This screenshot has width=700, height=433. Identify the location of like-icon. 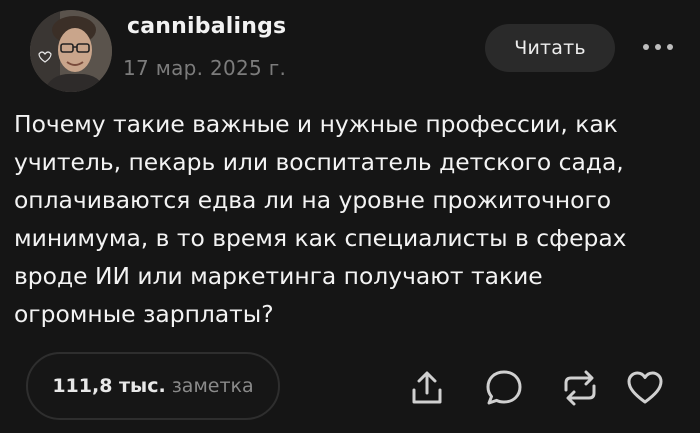
(645, 388).